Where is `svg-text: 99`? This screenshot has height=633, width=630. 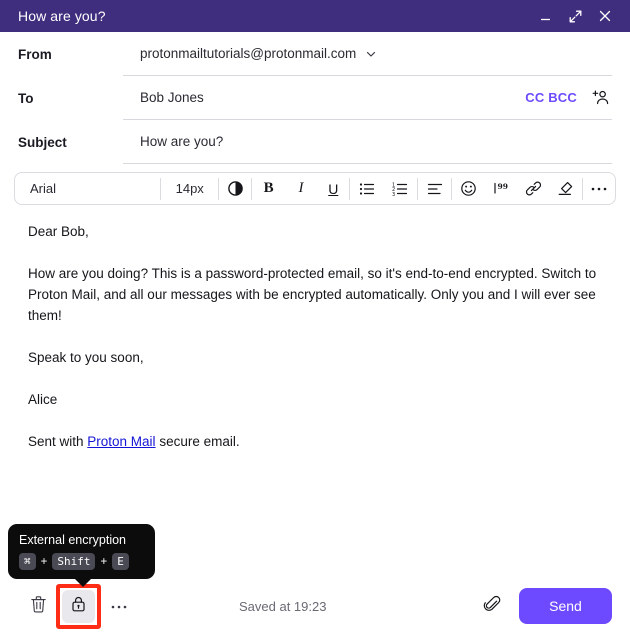
svg-text: 99 is located at coordinates (502, 186).